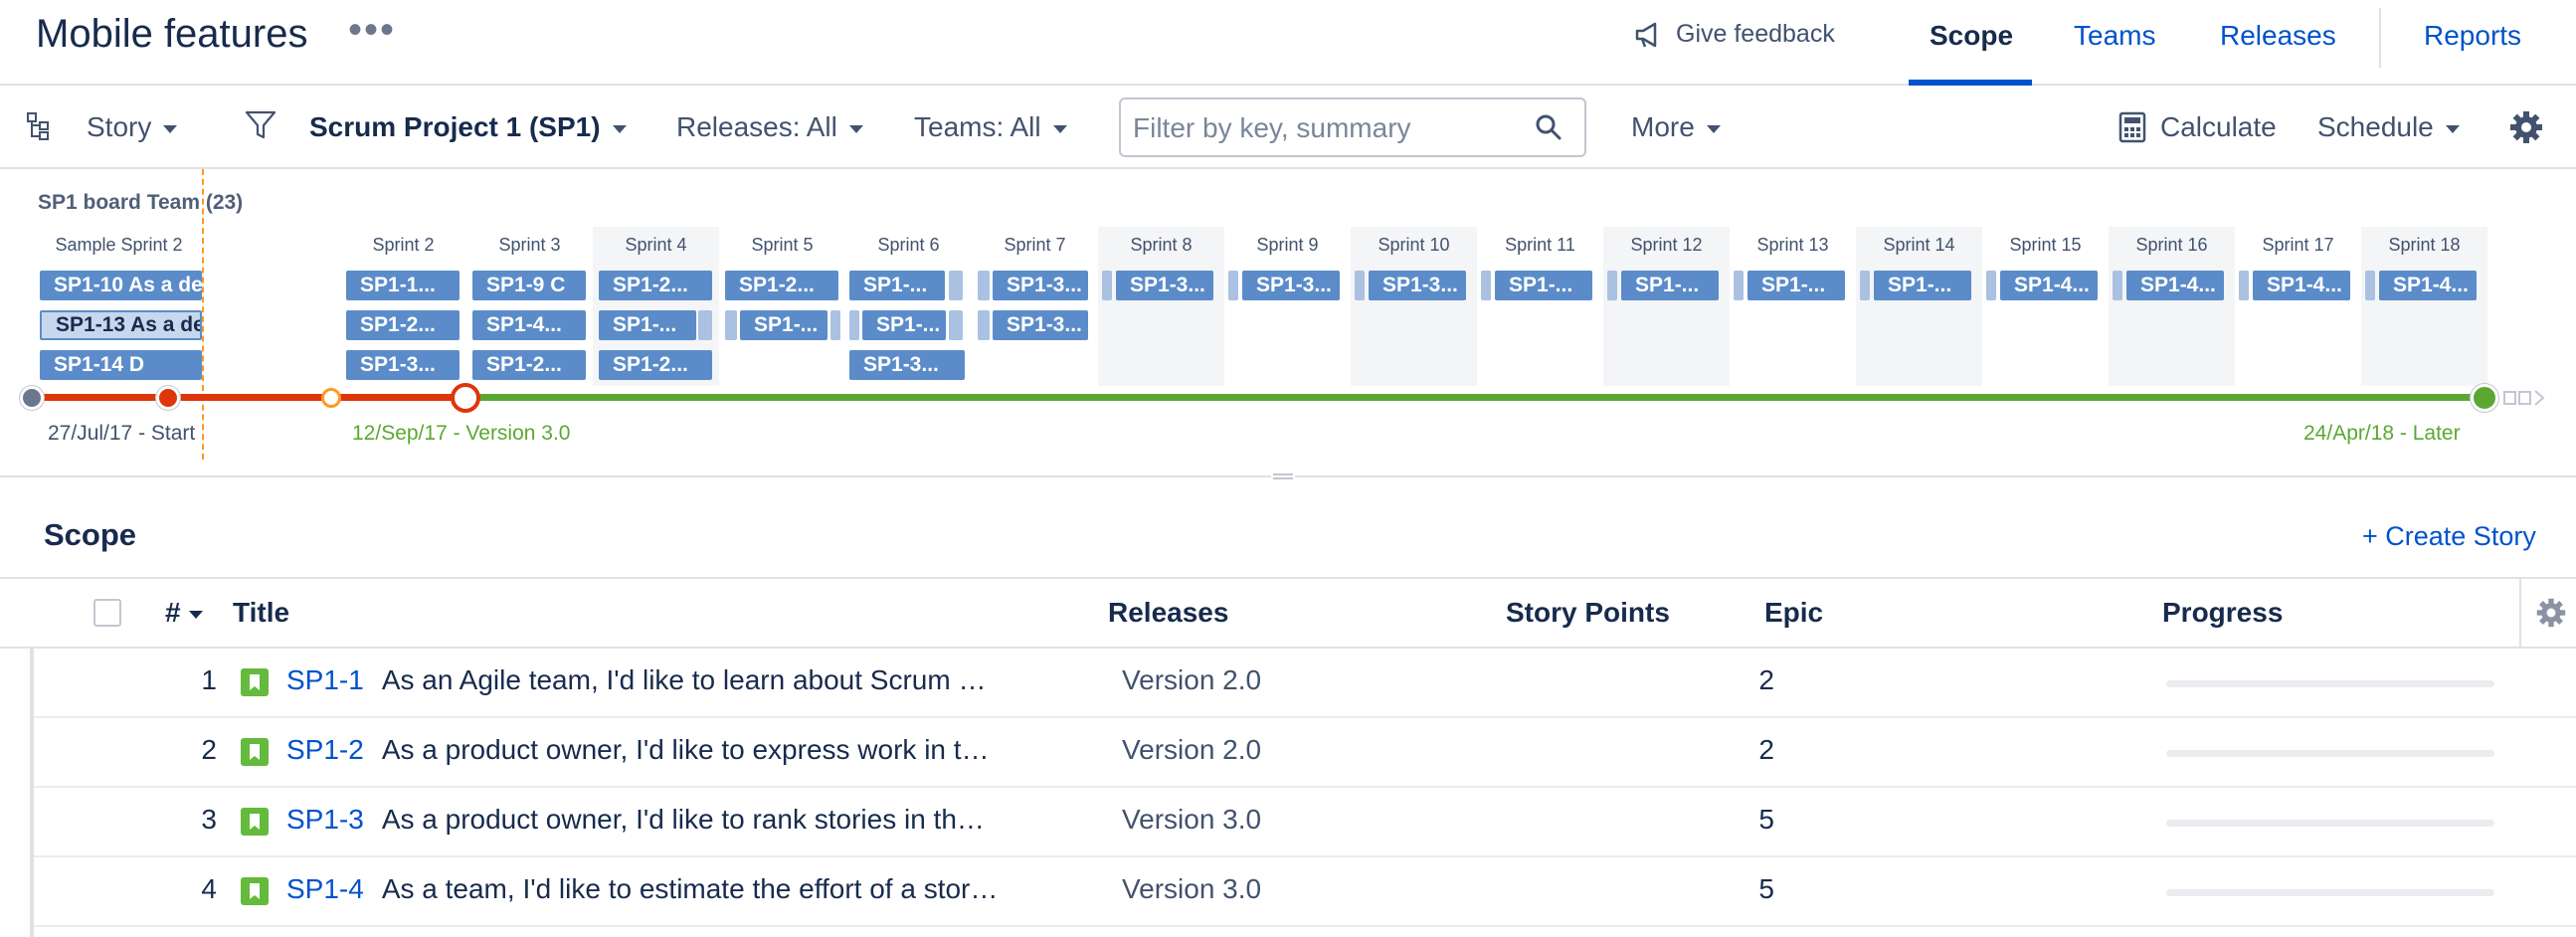  Describe the element at coordinates (2472, 36) in the screenshot. I see `tab-reports: Reports` at that location.